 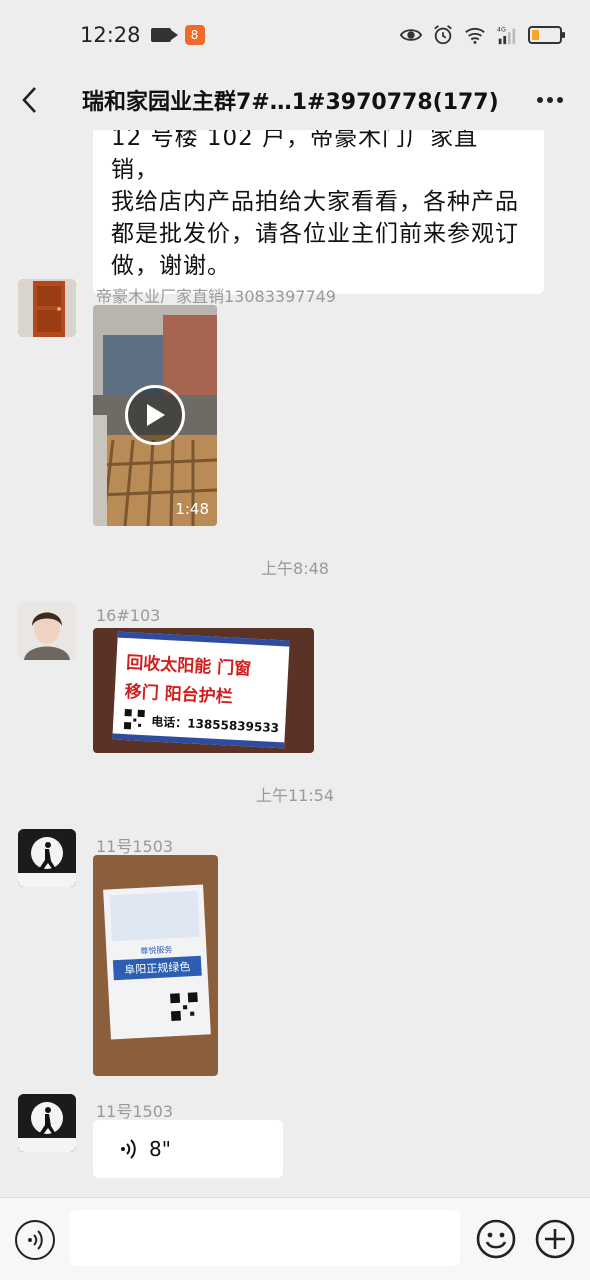 I want to click on battery-level, so click(x=535, y=35).